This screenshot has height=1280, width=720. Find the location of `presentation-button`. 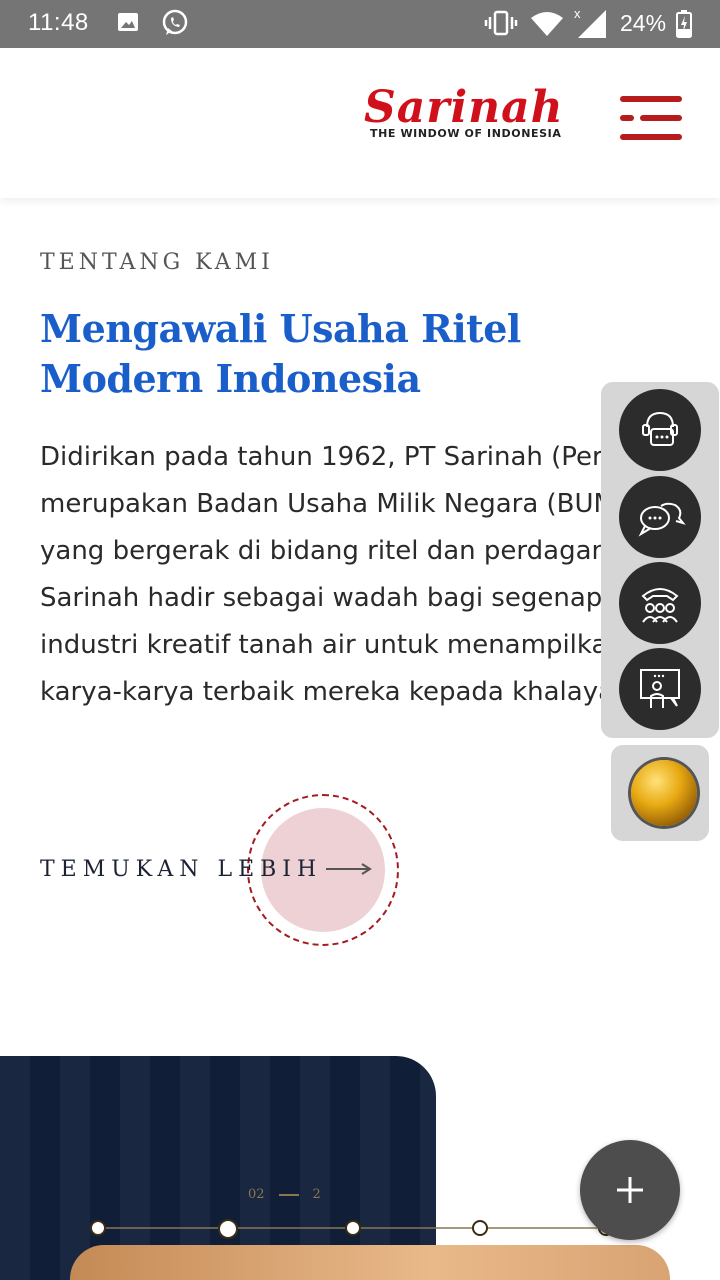

presentation-button is located at coordinates (660, 689).